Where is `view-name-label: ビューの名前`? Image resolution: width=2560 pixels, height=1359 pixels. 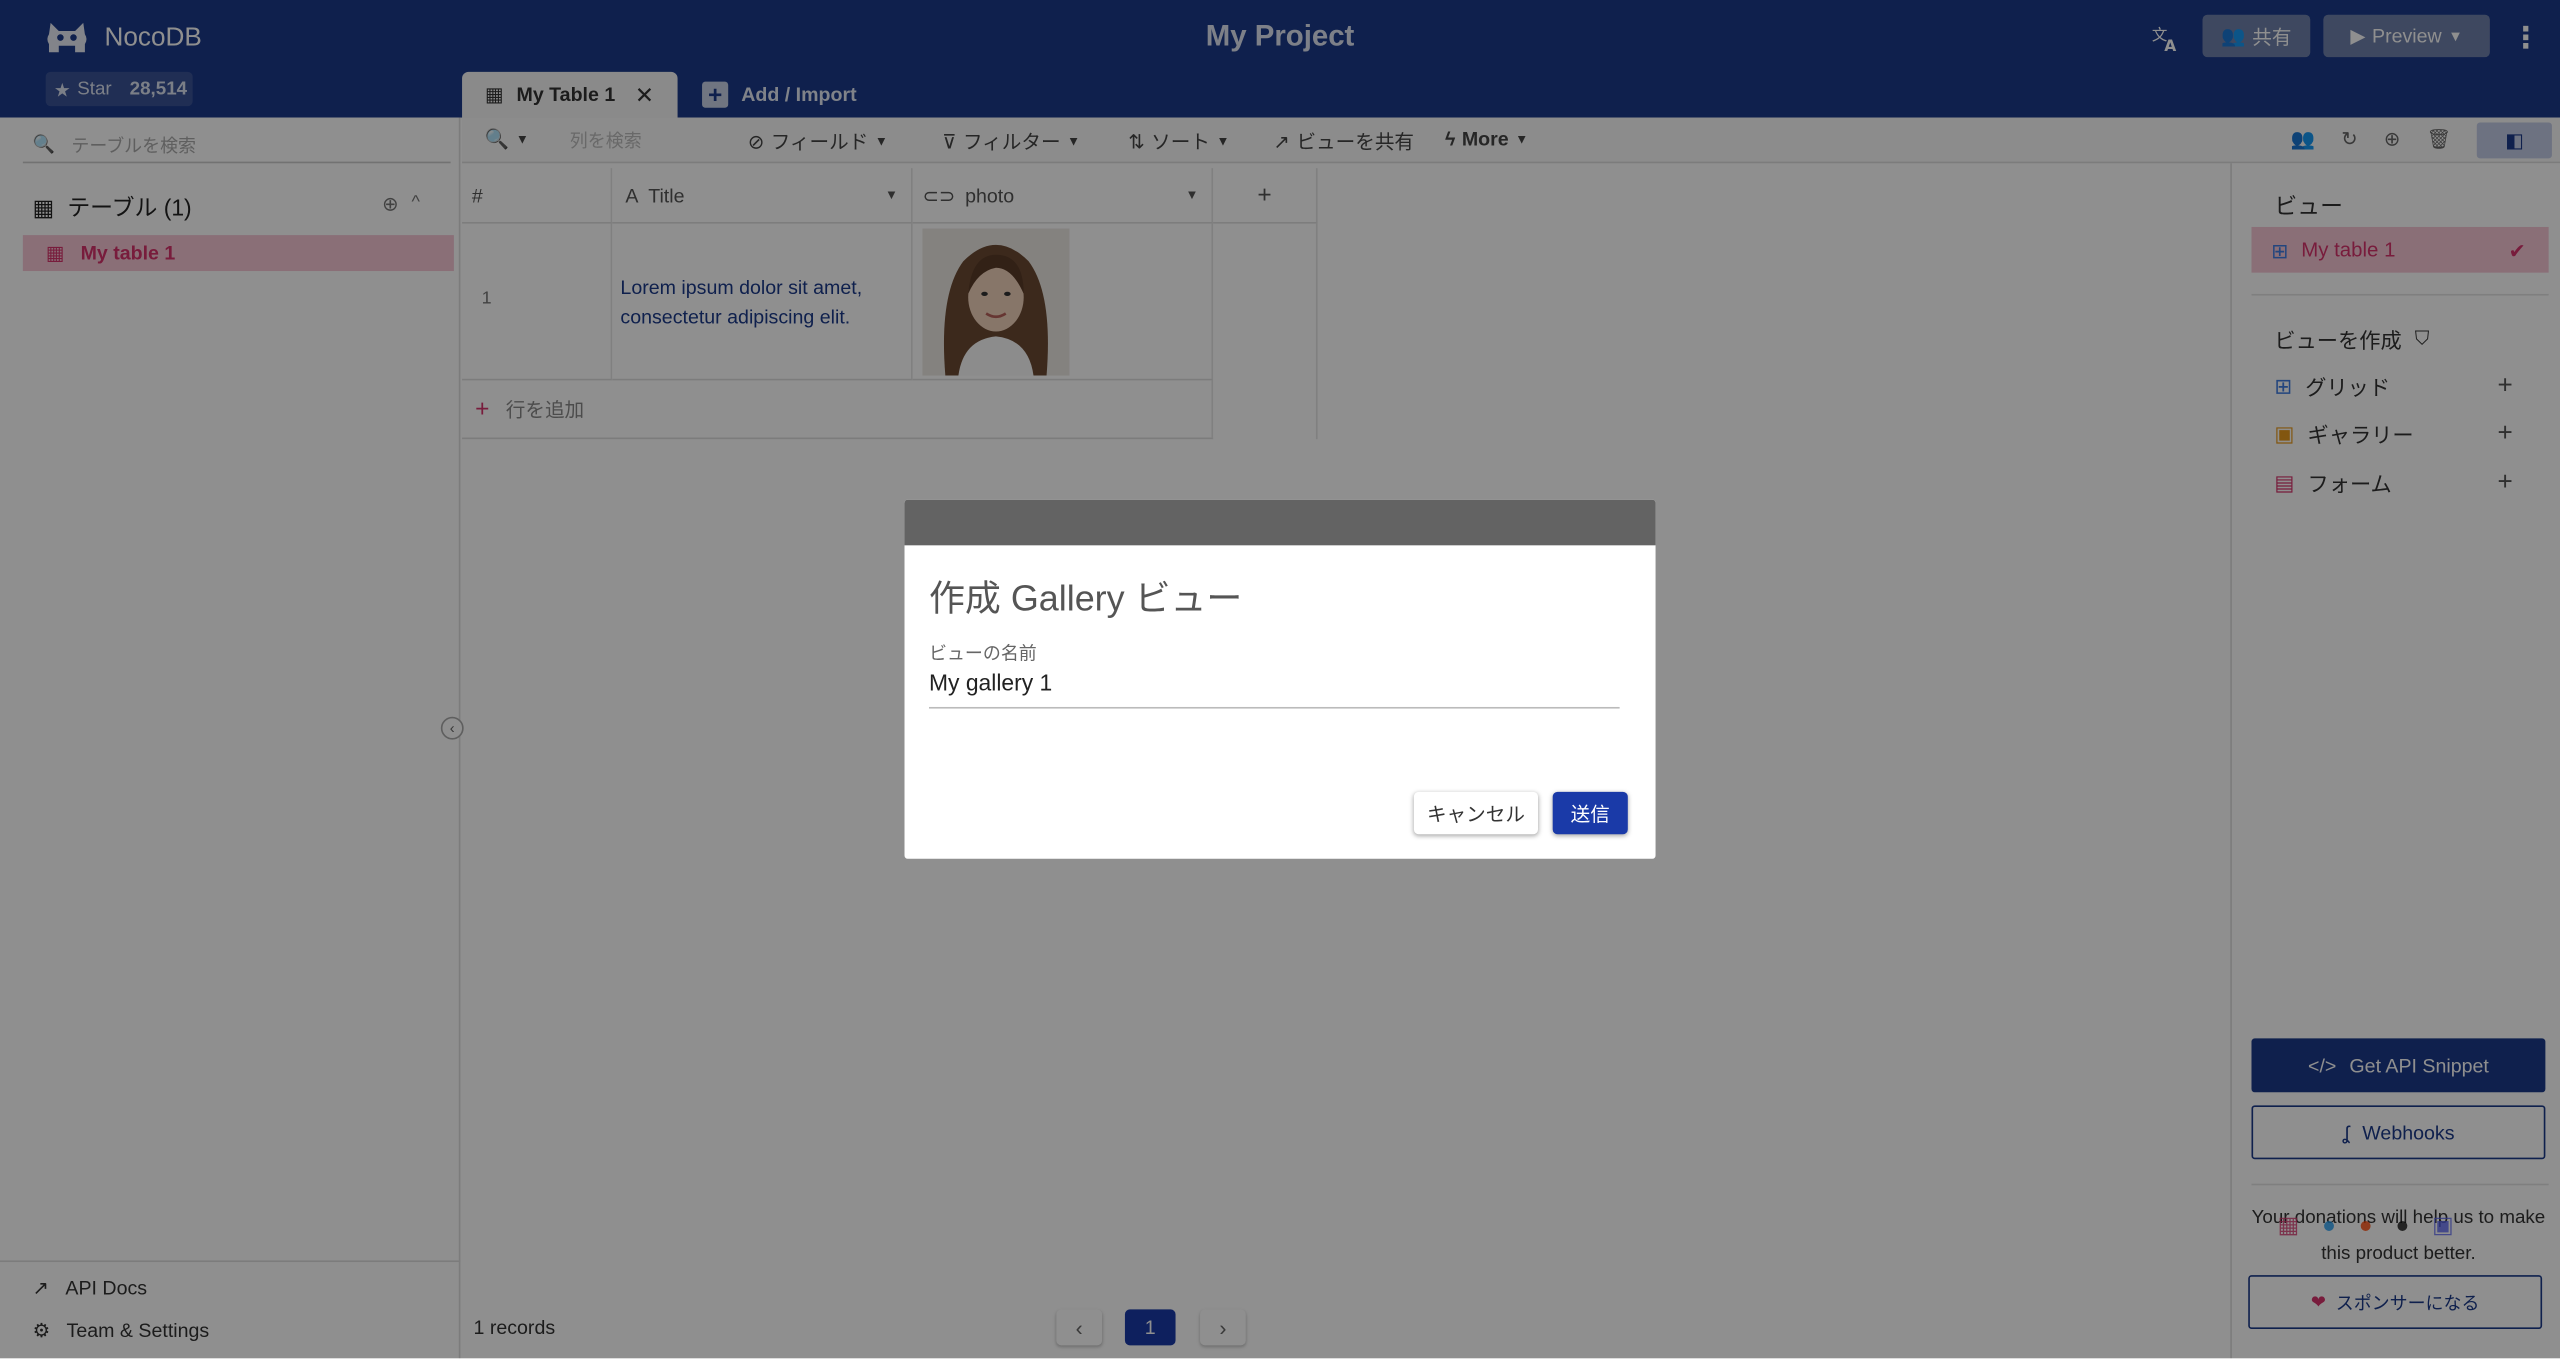 view-name-label: ビューの名前 is located at coordinates (983, 654).